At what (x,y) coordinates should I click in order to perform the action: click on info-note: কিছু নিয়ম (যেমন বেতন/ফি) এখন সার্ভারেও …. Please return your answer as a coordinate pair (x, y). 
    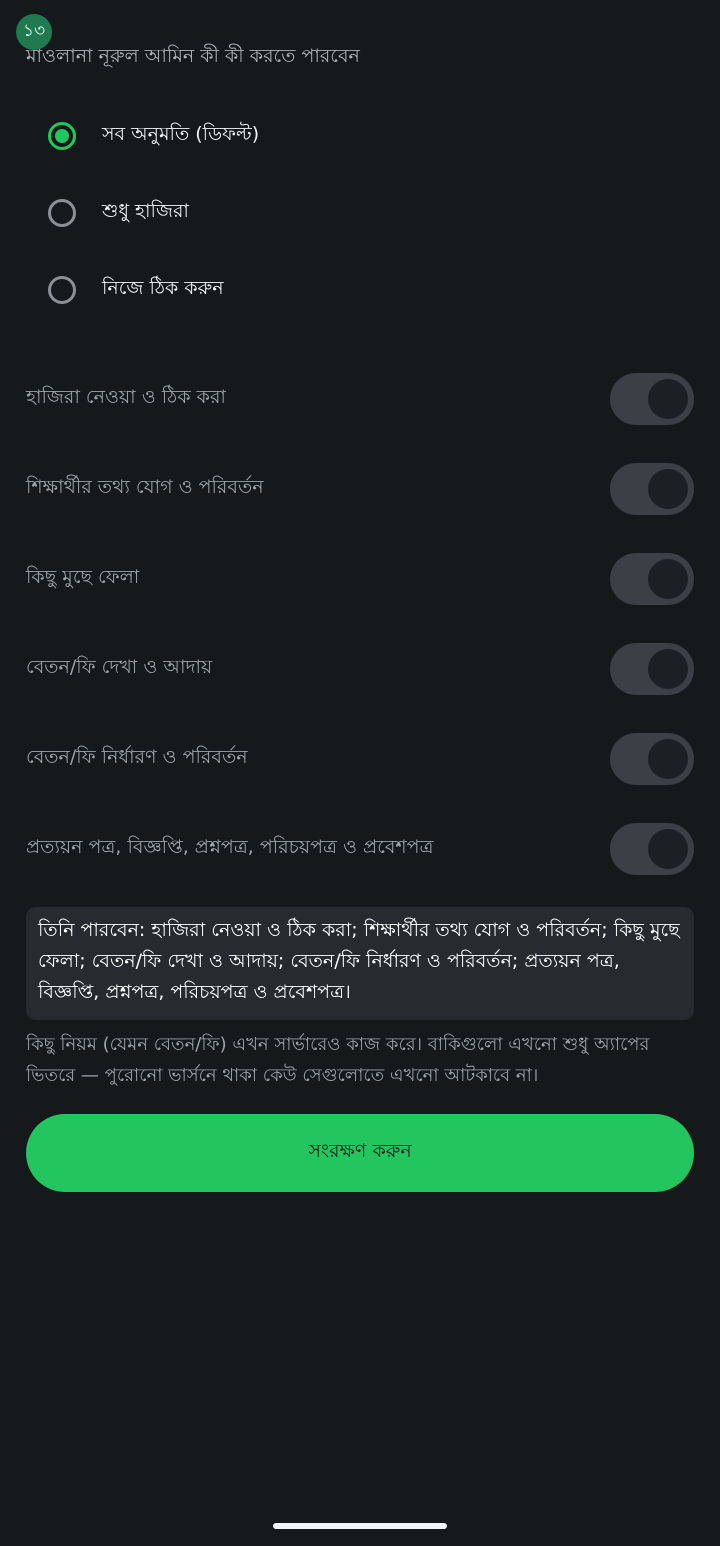
    Looking at the image, I should click on (338, 1060).